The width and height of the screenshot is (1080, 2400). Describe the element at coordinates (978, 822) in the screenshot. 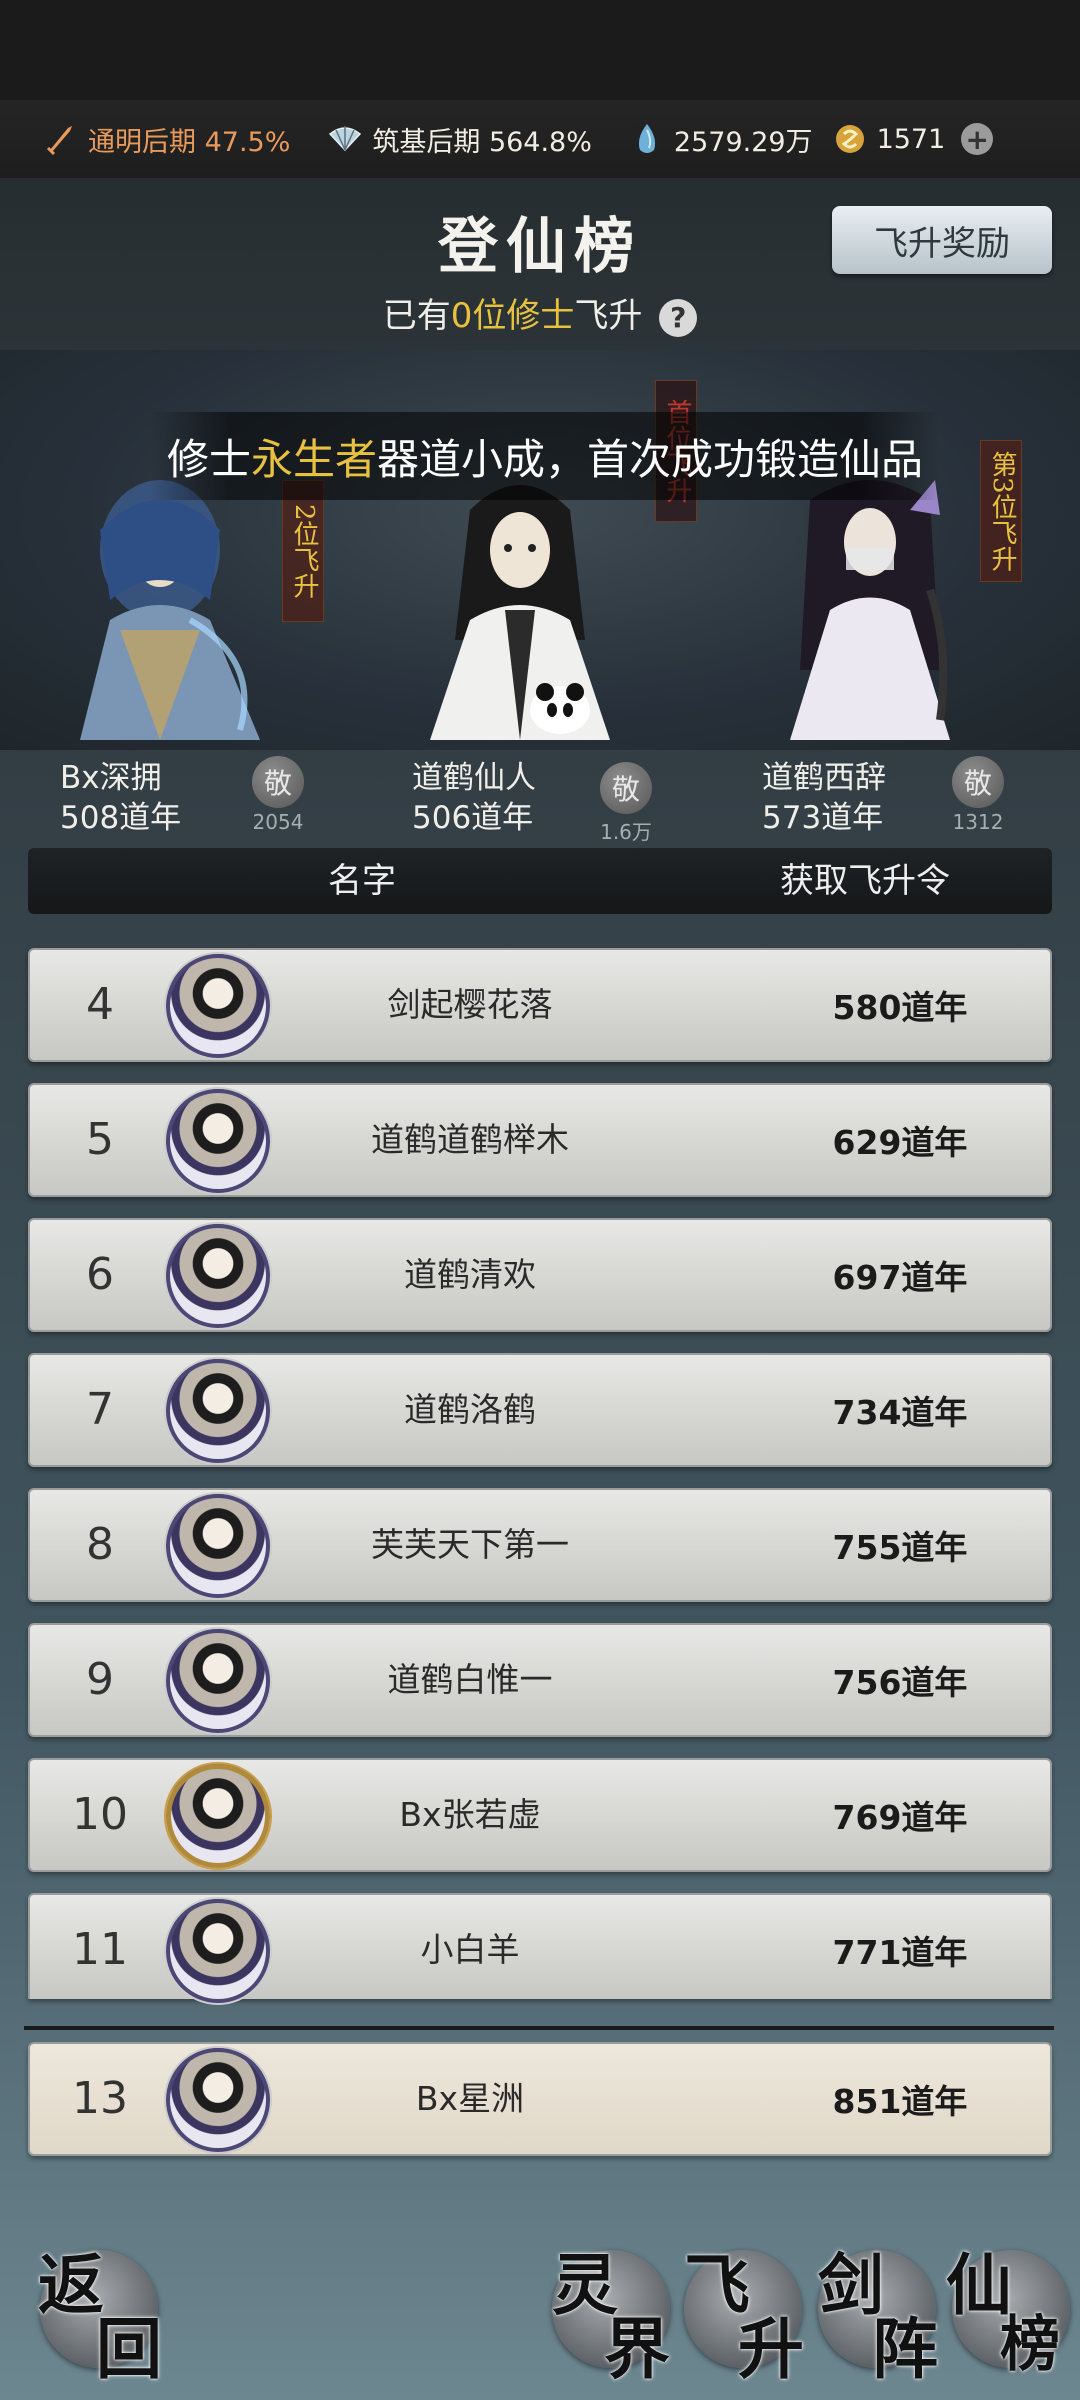

I see `respect-count-3: 1312` at that location.